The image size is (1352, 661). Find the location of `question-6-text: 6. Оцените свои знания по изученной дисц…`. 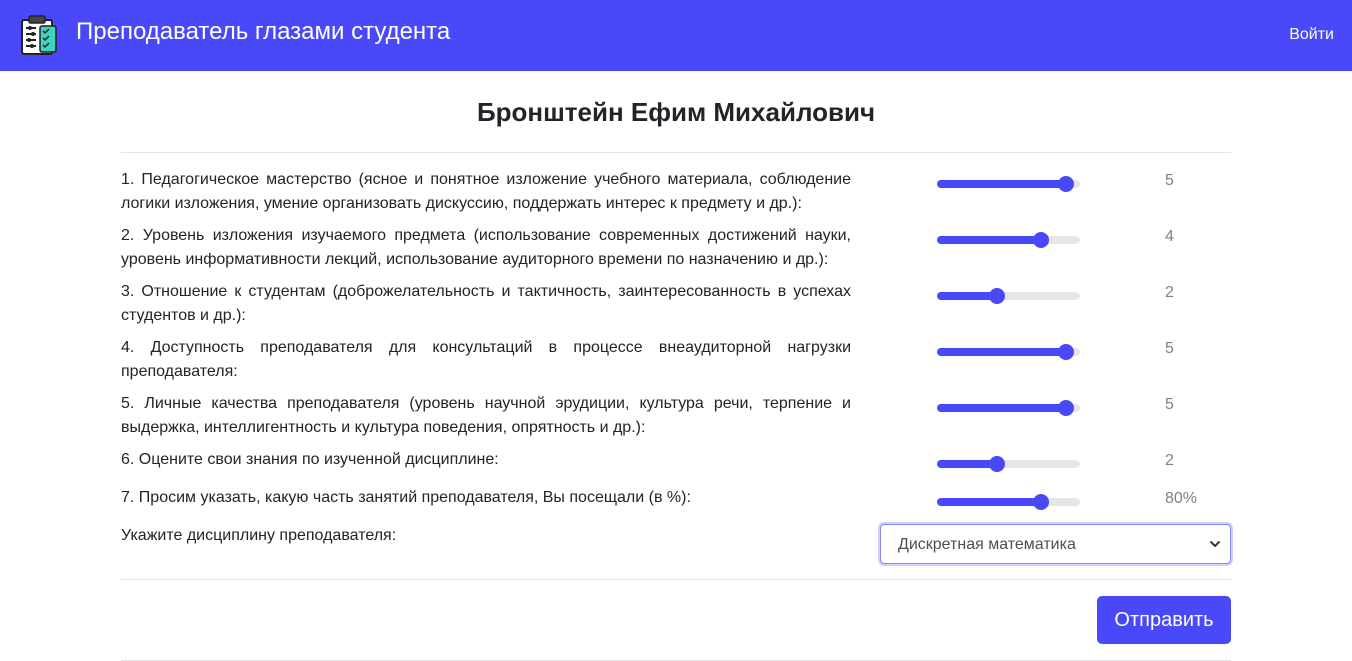

question-6-text: 6. Оцените свои знания по изученной дисц… is located at coordinates (310, 459).